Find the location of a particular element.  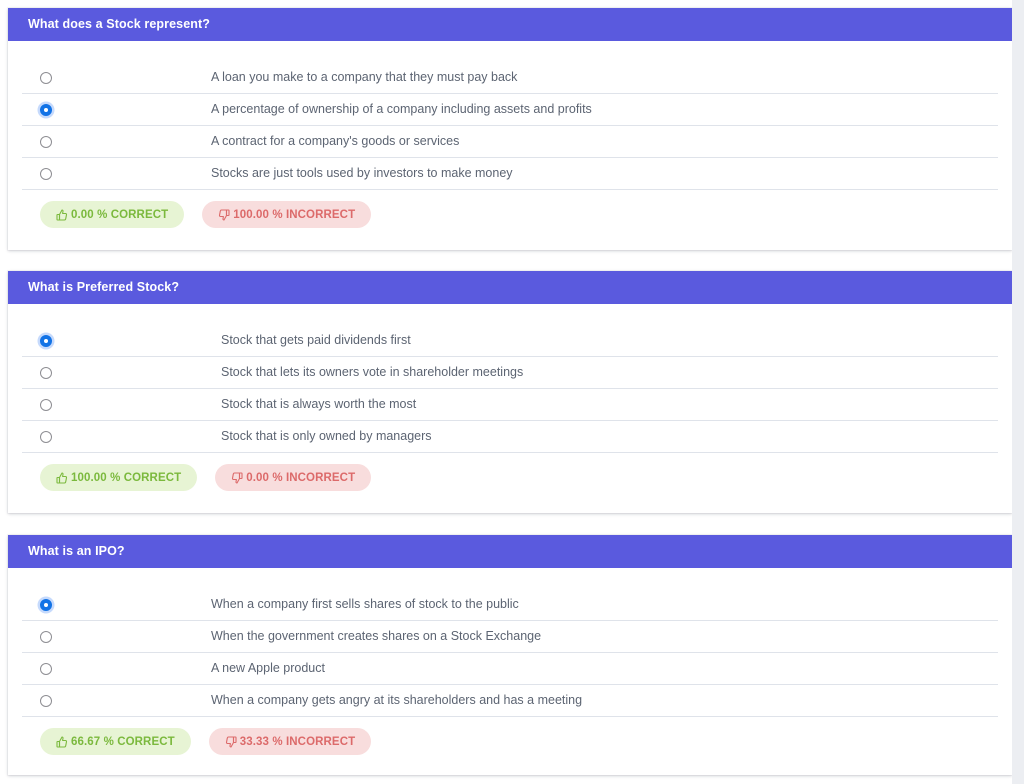

option-row-1: Stock that gets paid dividends first is located at coordinates (510, 341).